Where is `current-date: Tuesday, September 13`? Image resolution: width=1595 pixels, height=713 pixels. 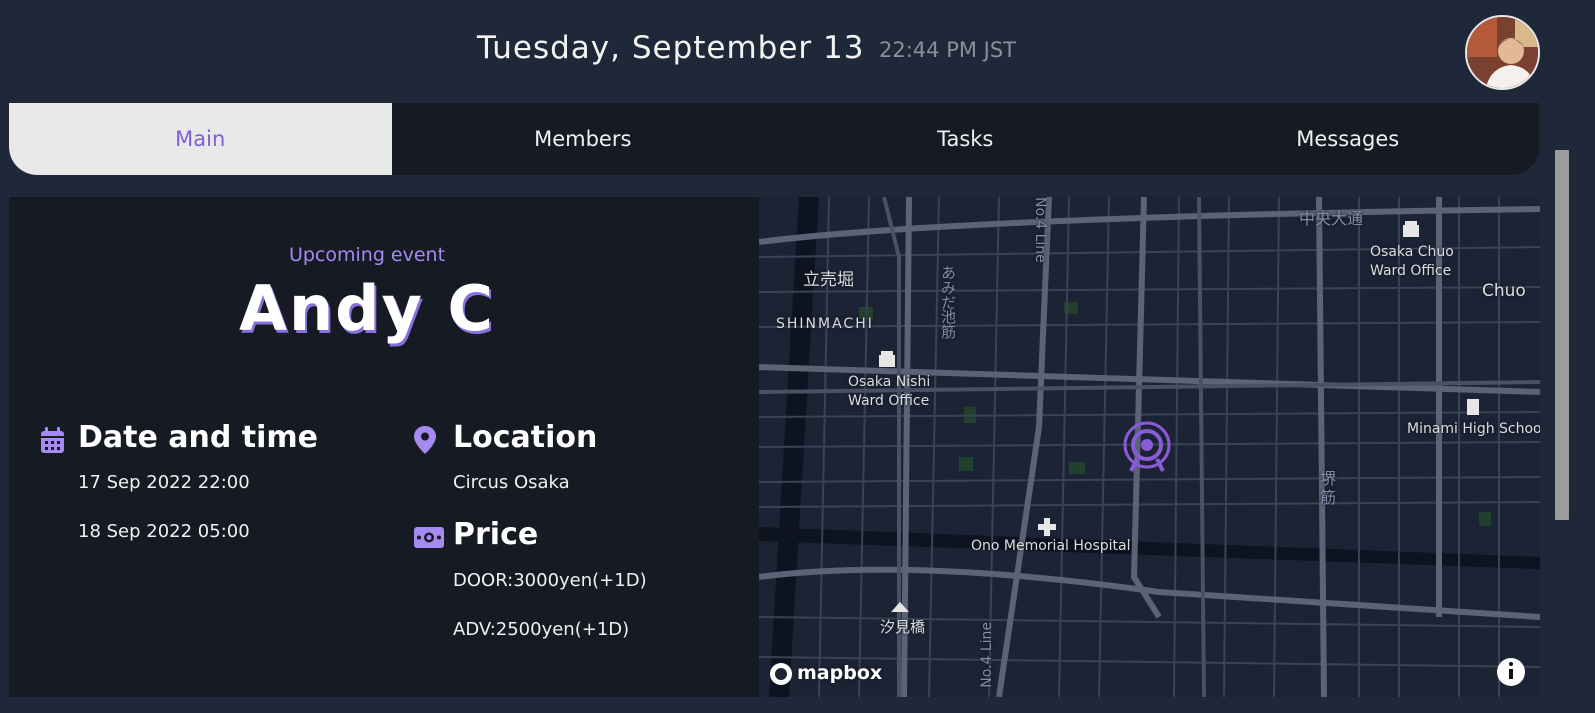 current-date: Tuesday, September 13 is located at coordinates (671, 48).